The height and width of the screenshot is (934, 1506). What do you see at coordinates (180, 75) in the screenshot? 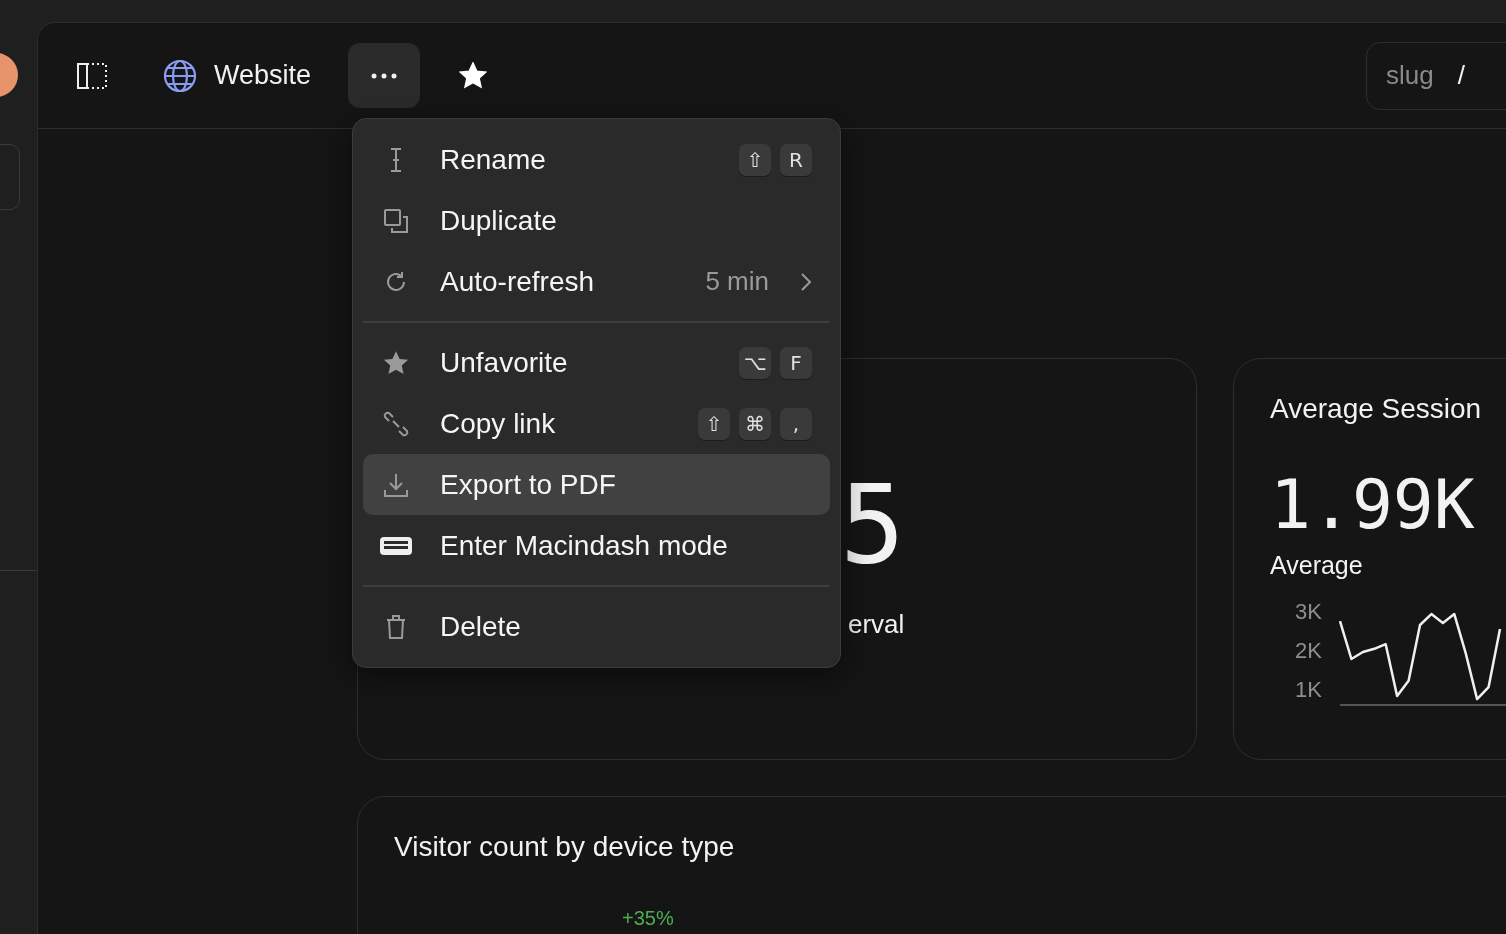
I see `globe-icon` at bounding box center [180, 75].